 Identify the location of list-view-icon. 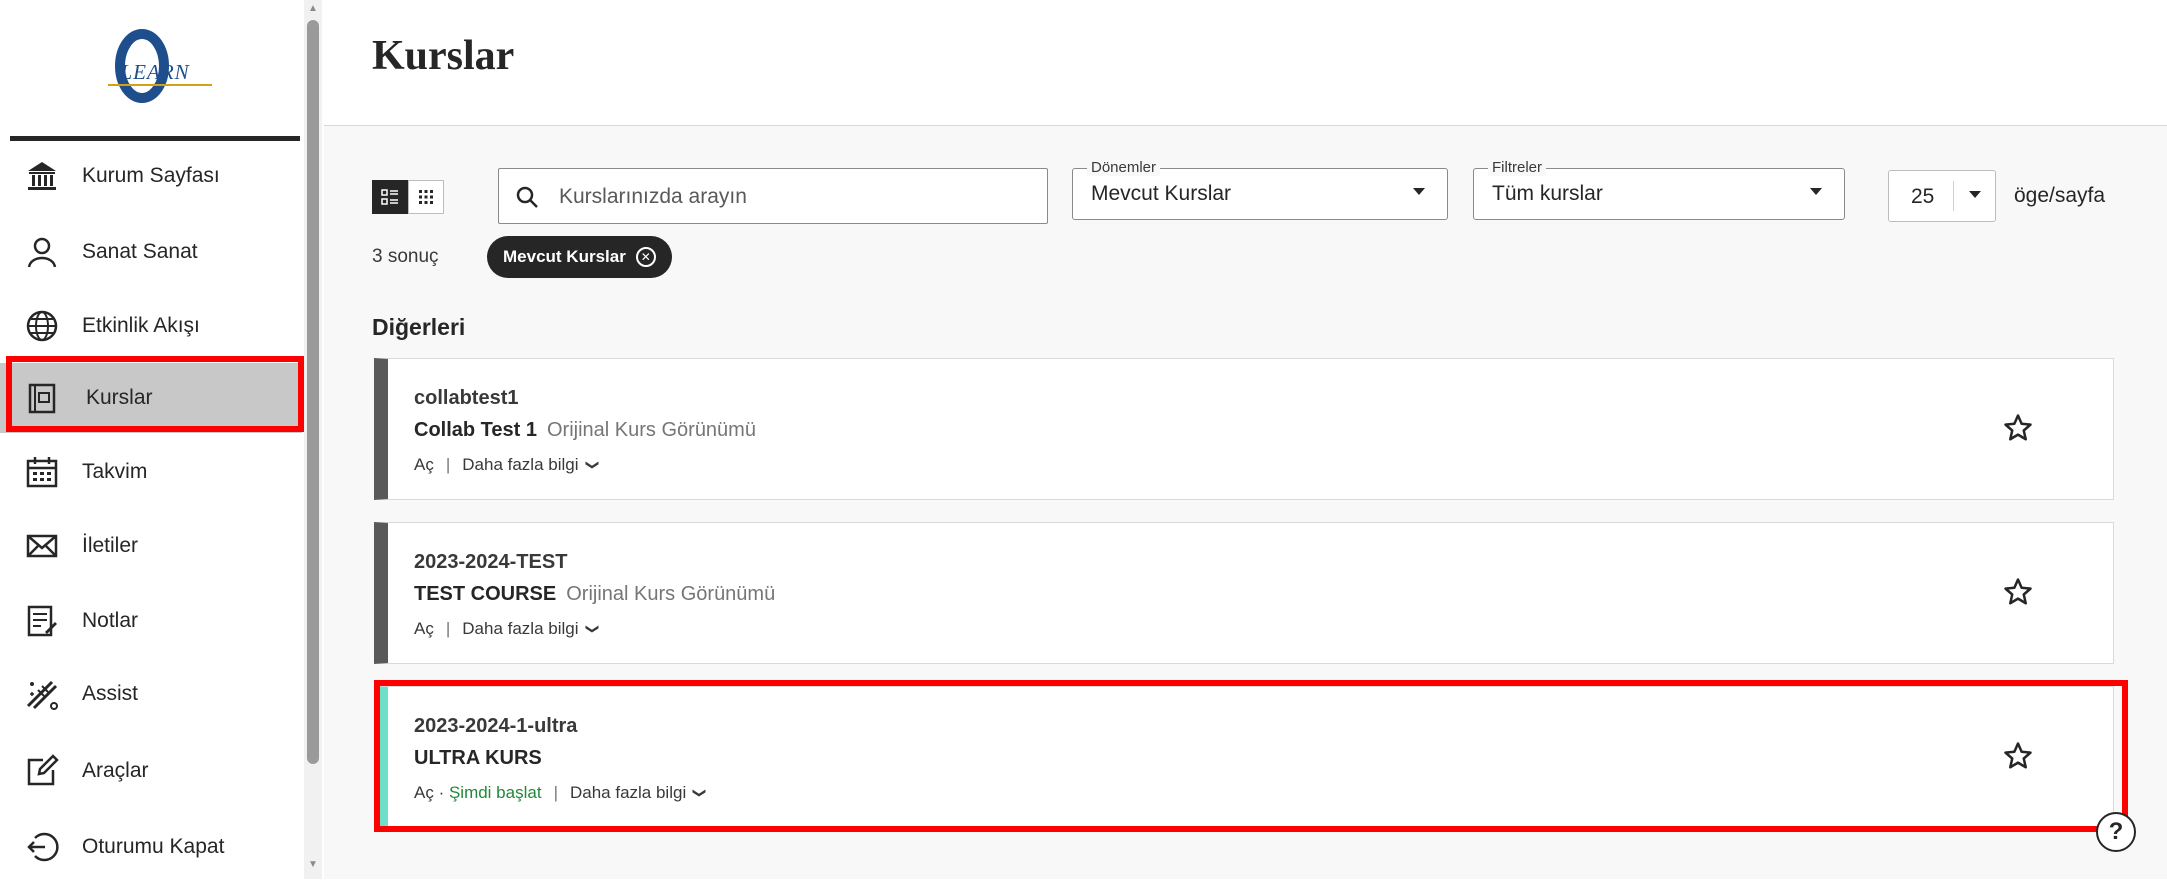
(389, 197).